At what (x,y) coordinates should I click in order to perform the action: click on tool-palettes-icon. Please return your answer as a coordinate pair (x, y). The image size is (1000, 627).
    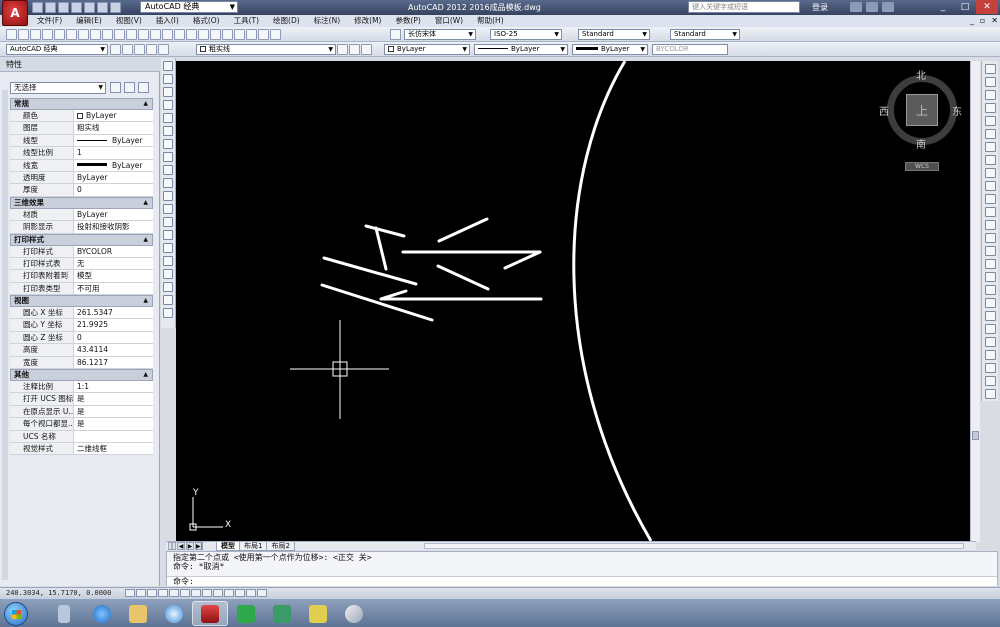
    Looking at the image, I should click on (239, 34).